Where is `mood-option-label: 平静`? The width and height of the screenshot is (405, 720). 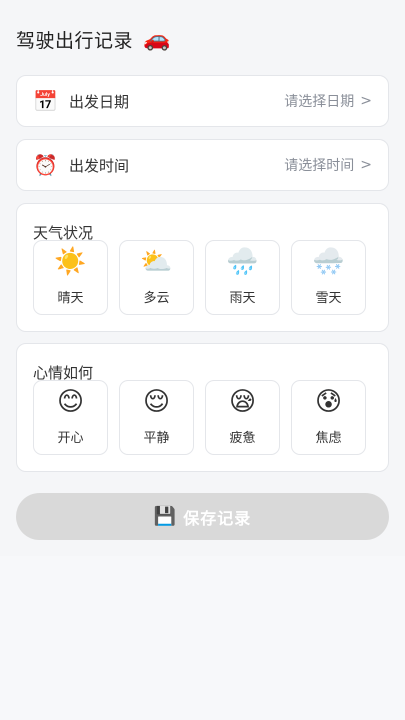 mood-option-label: 平静 is located at coordinates (156, 438).